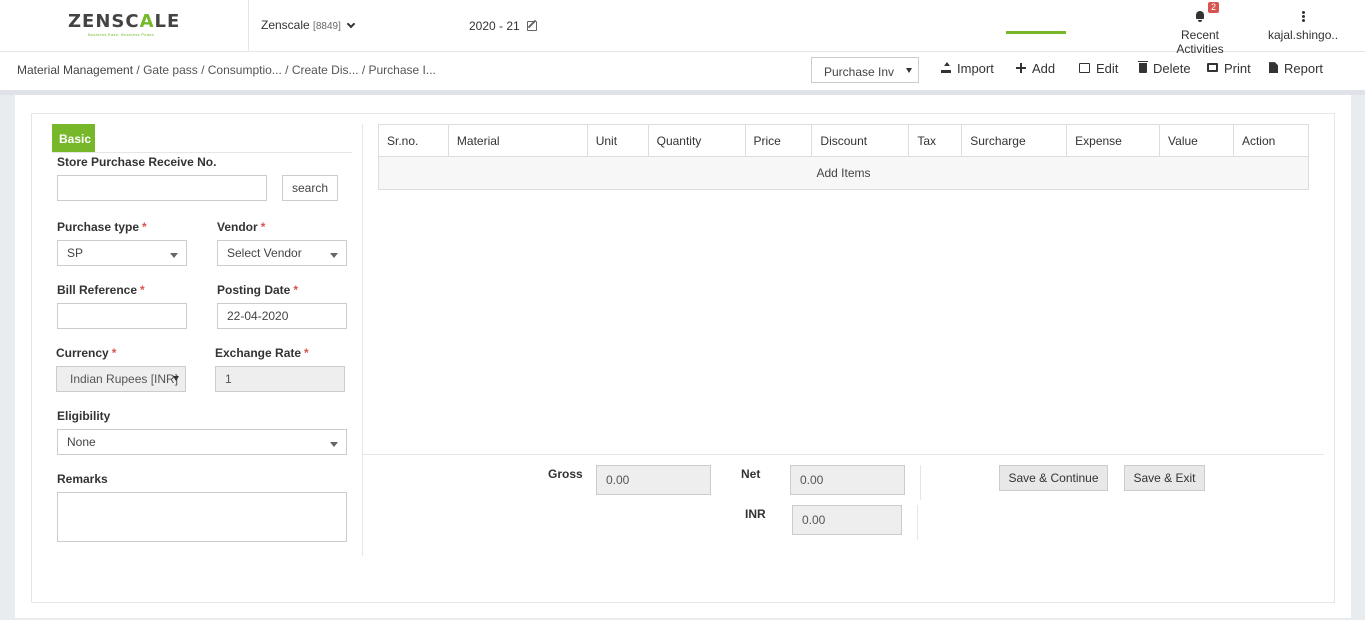 The width and height of the screenshot is (1365, 620). I want to click on import-button: Import, so click(967, 68).